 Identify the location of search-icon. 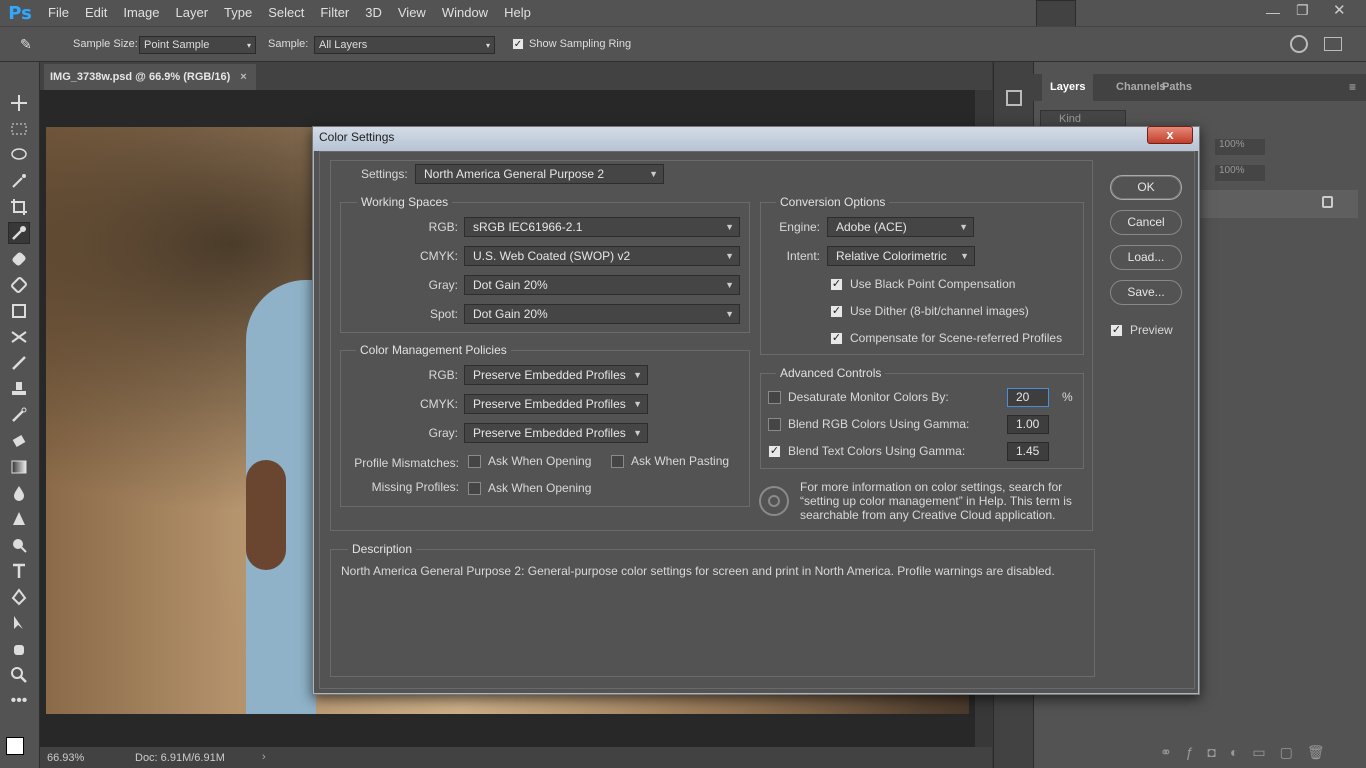
(1299, 44).